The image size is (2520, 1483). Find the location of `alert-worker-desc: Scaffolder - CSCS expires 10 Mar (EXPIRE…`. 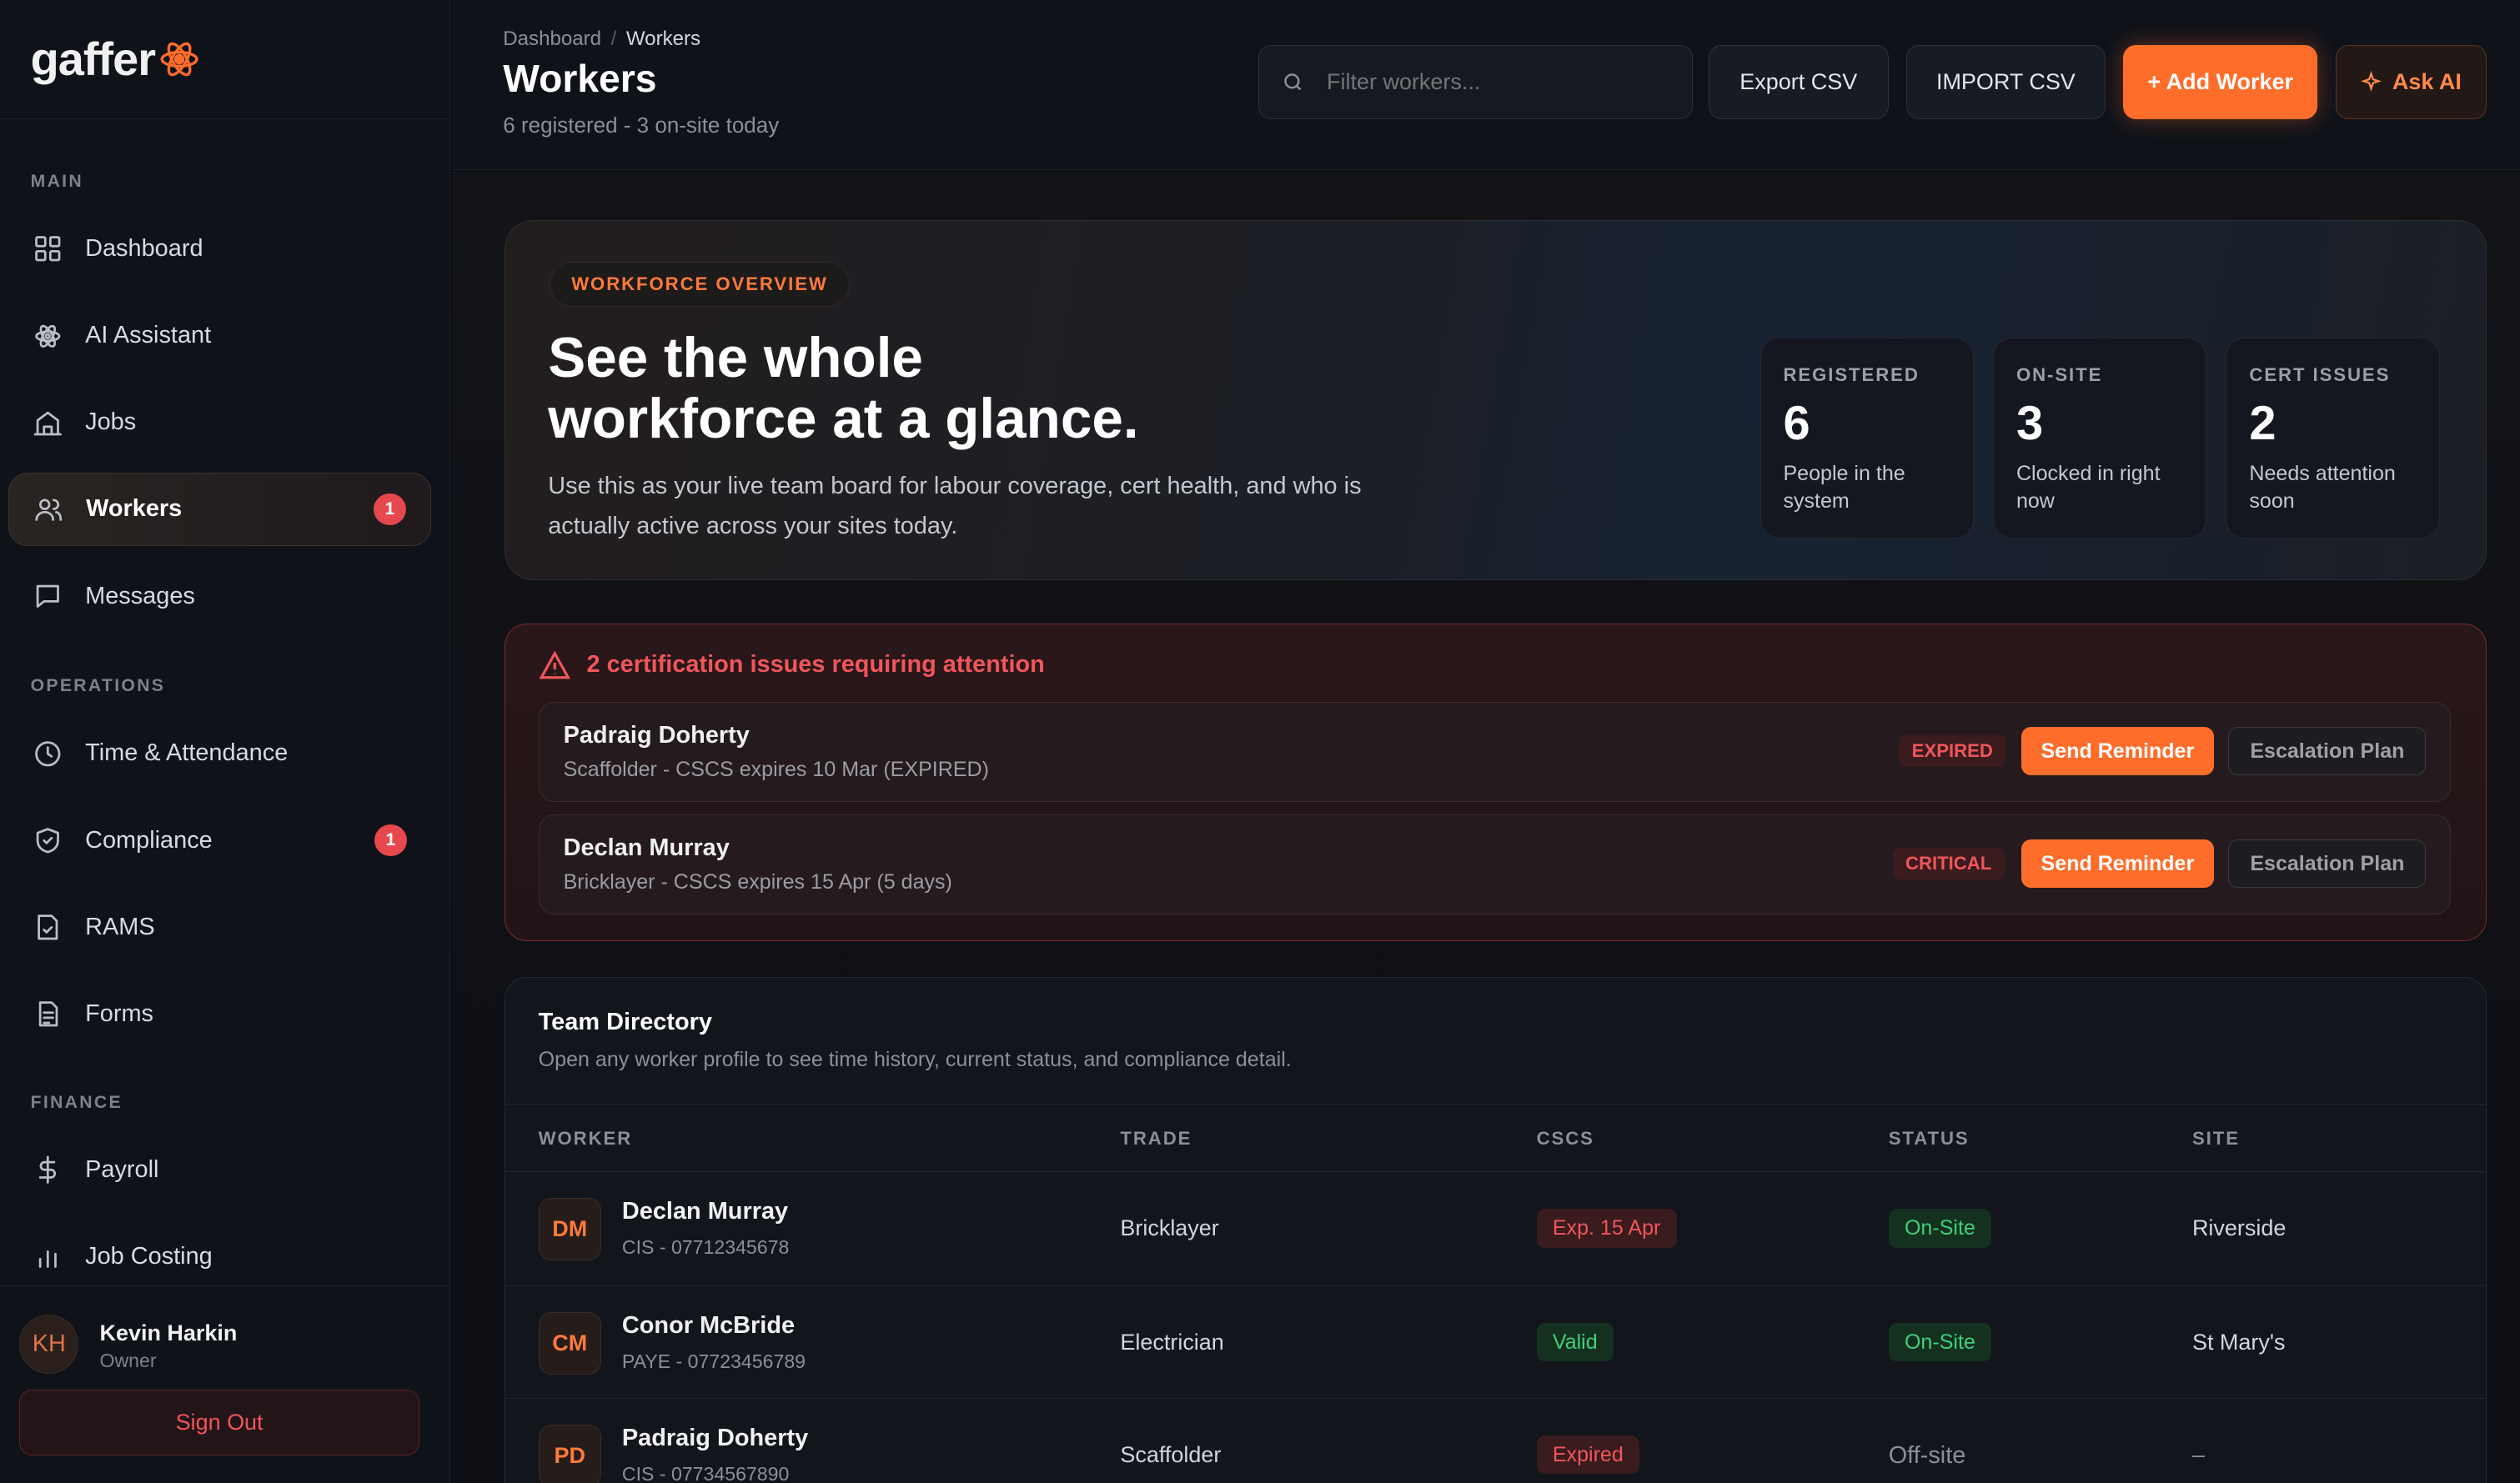

alert-worker-desc: Scaffolder - CSCS expires 10 Mar (EXPIRE… is located at coordinates (776, 769).